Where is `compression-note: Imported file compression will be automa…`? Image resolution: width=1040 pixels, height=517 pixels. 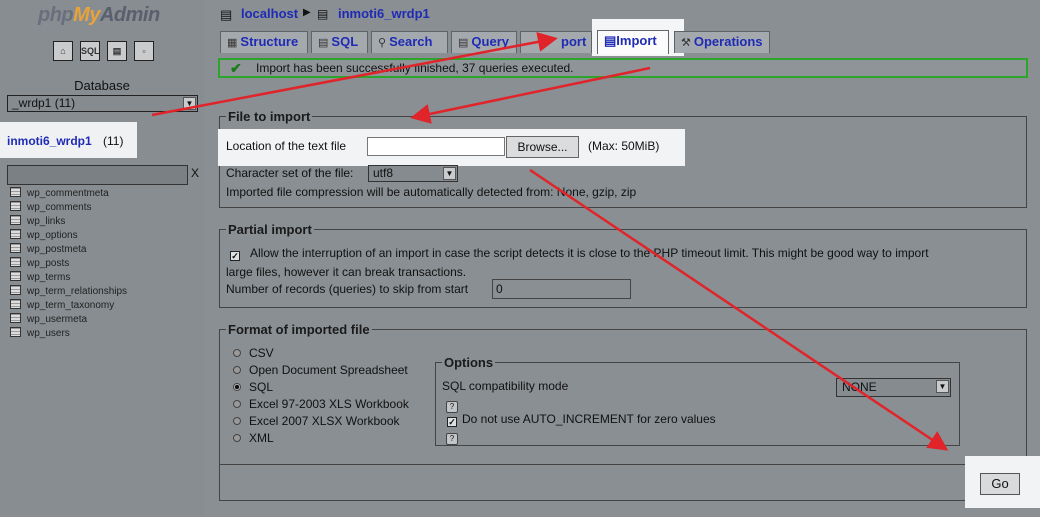
compression-note: Imported file compression will be automa… is located at coordinates (431, 192).